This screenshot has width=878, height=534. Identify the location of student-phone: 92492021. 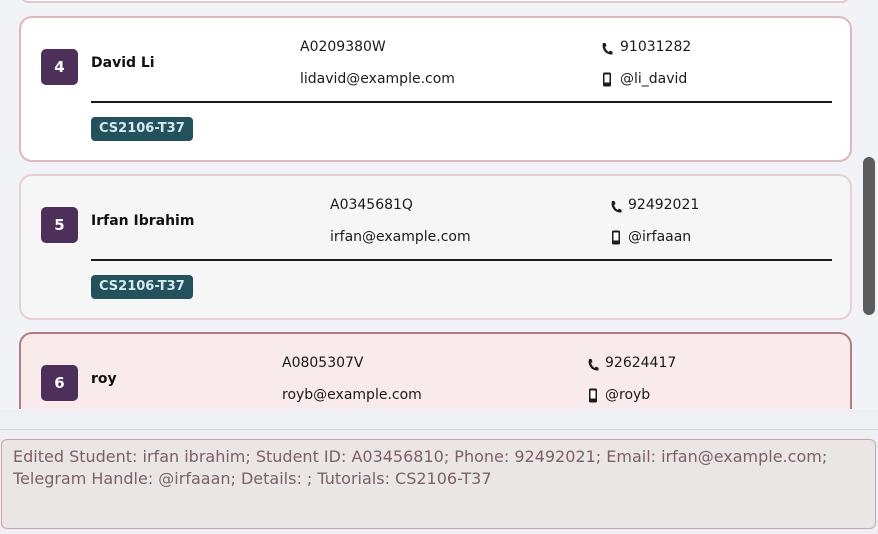
(664, 205).